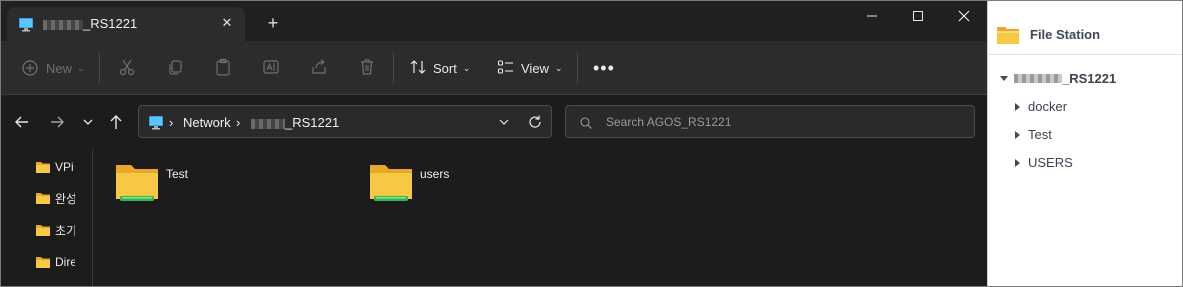  What do you see at coordinates (65, 198) in the screenshot?
I see `nav-folder-label: 완성` at bounding box center [65, 198].